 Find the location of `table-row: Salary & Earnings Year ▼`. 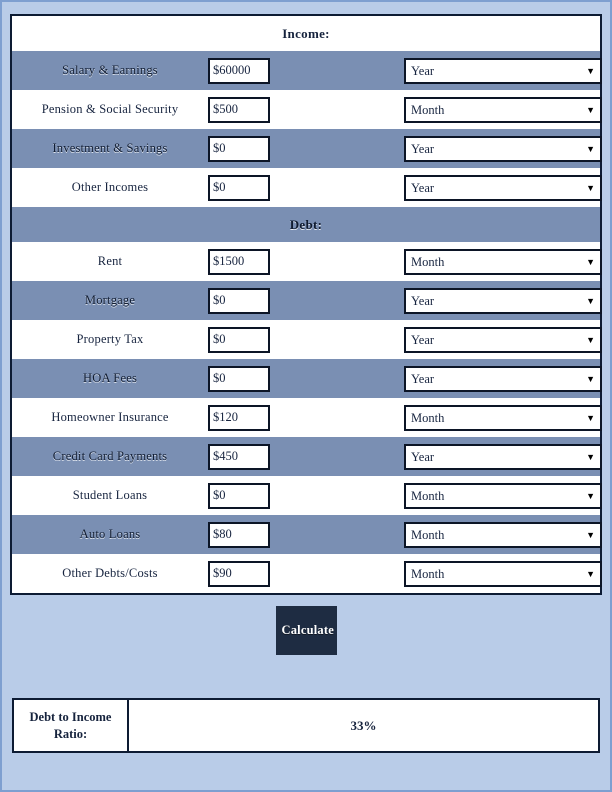

table-row: Salary & Earnings Year ▼ is located at coordinates (307, 70).